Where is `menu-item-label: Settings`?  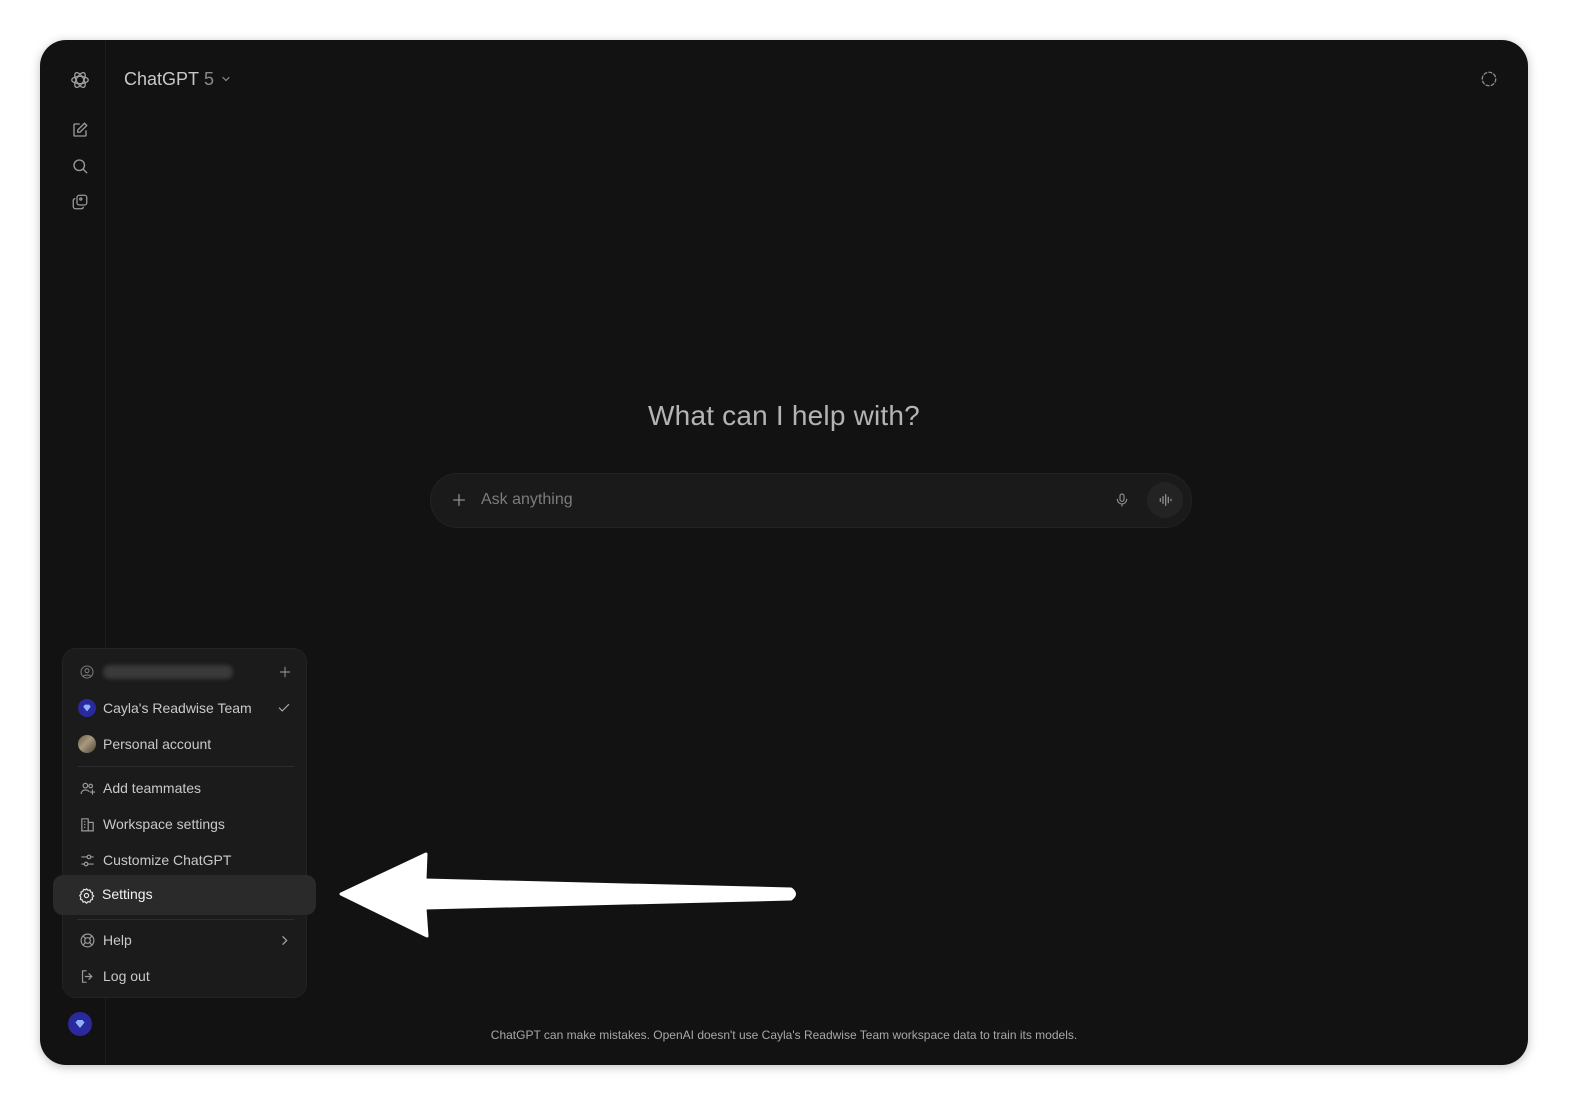
menu-item-label: Settings is located at coordinates (127, 894).